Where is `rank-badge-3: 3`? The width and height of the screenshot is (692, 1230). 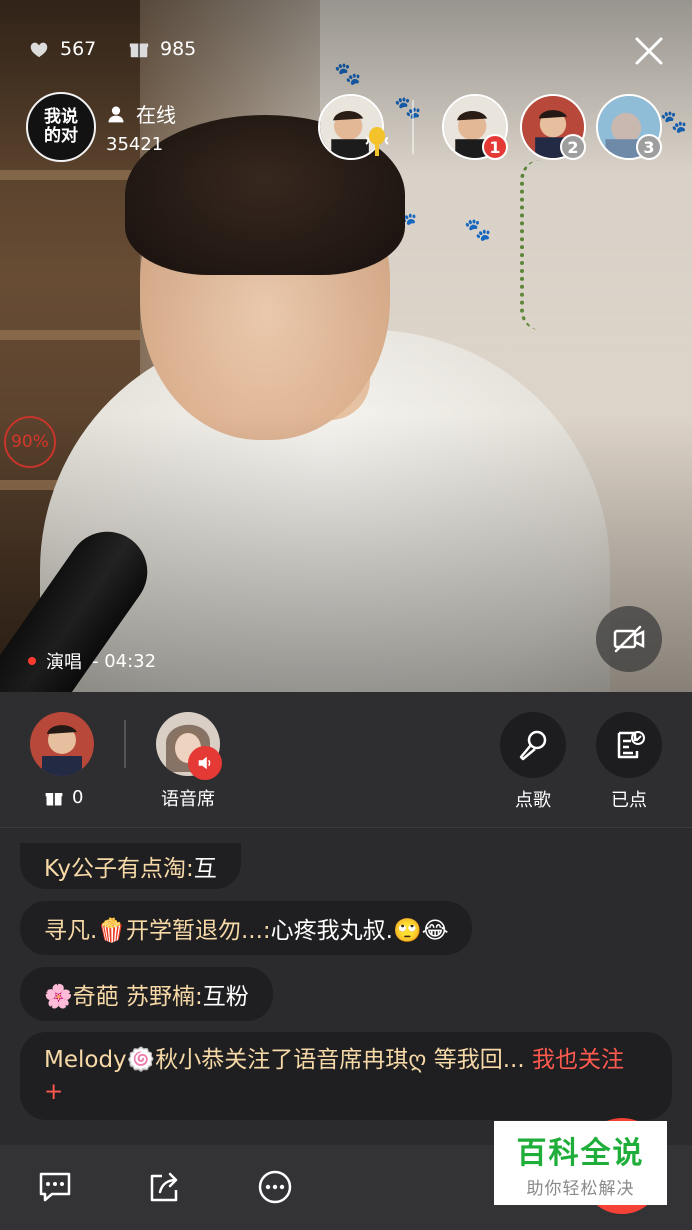 rank-badge-3: 3 is located at coordinates (649, 147).